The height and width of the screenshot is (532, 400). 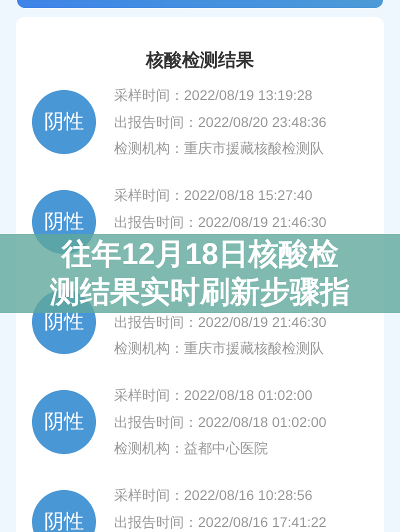 What do you see at coordinates (213, 195) in the screenshot?
I see `record-detail: 采样时间：2022/08/18 15:27:40` at bounding box center [213, 195].